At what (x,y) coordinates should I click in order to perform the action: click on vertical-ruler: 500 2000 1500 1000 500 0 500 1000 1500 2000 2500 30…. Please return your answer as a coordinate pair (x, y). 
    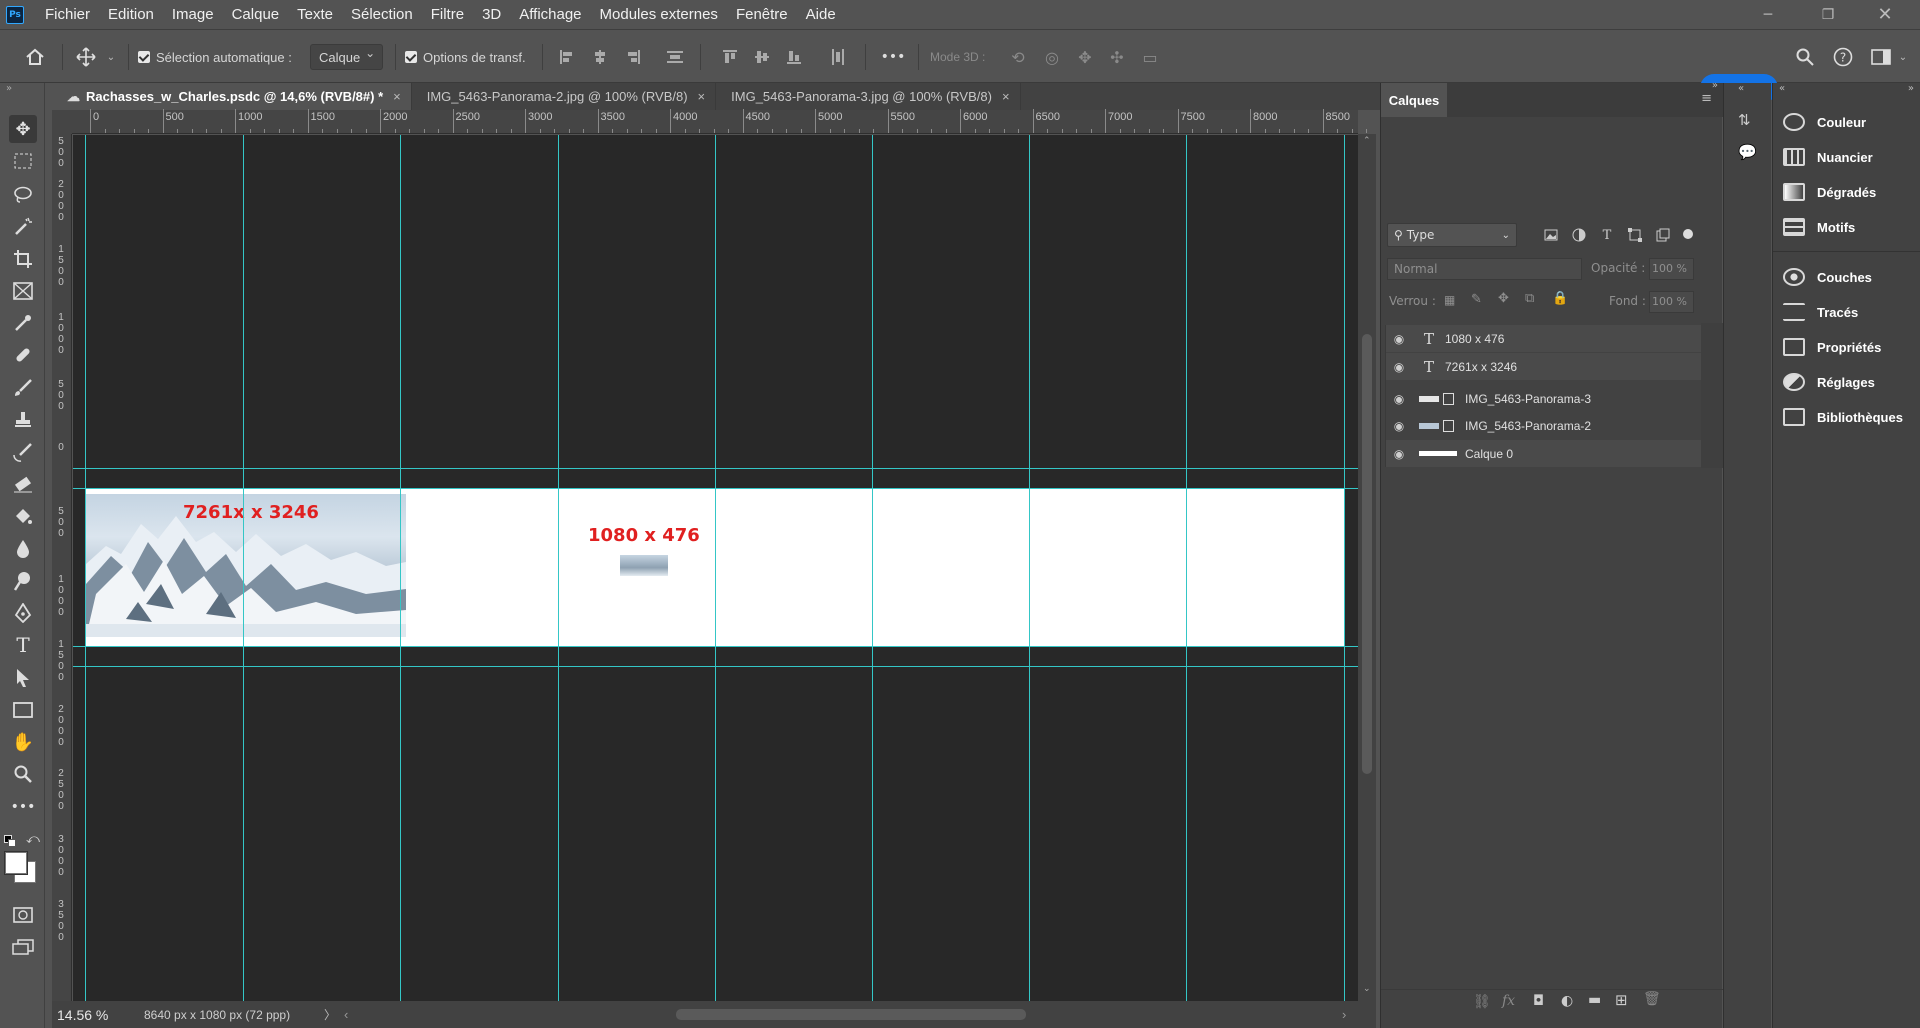
    Looking at the image, I should click on (62, 567).